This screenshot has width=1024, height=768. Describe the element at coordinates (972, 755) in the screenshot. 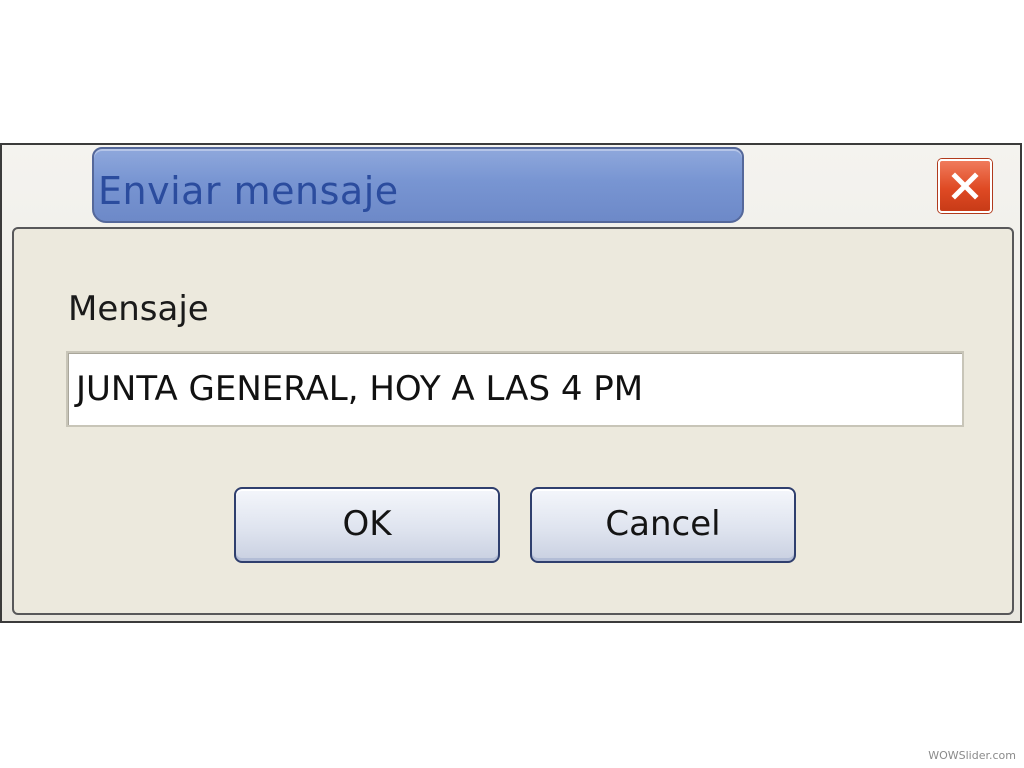

I see `watermark: WOWSlider.com` at that location.